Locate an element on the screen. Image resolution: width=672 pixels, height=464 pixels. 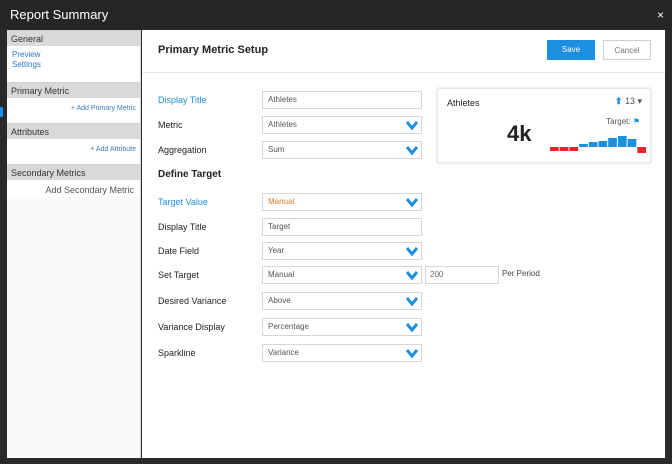
metric-select: Athletes is located at coordinates (342, 125).